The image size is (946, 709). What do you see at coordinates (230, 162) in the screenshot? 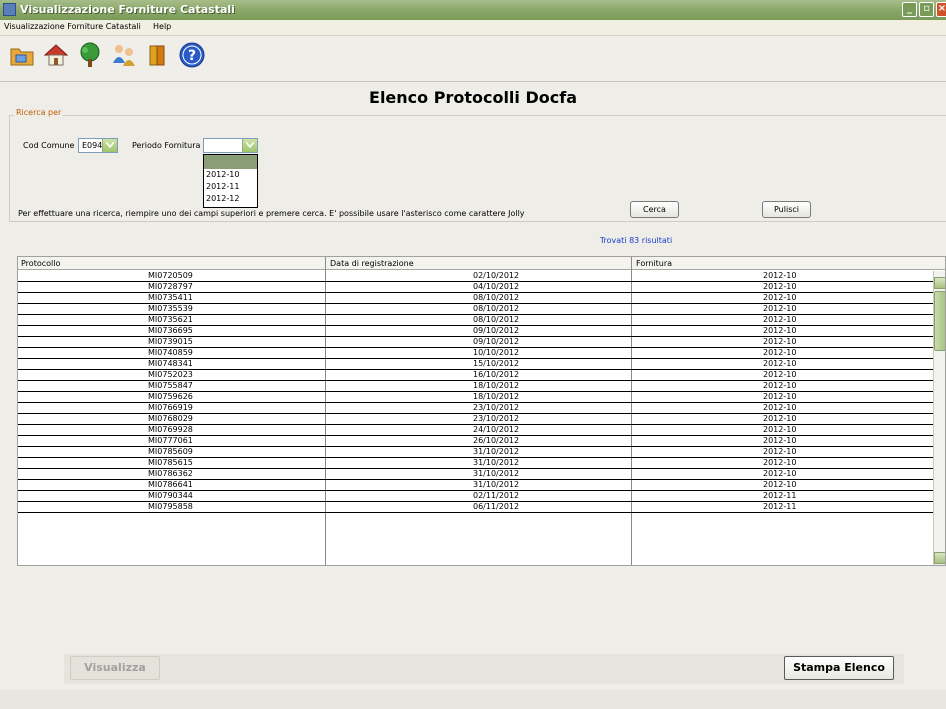
I see `dropdown-option` at bounding box center [230, 162].